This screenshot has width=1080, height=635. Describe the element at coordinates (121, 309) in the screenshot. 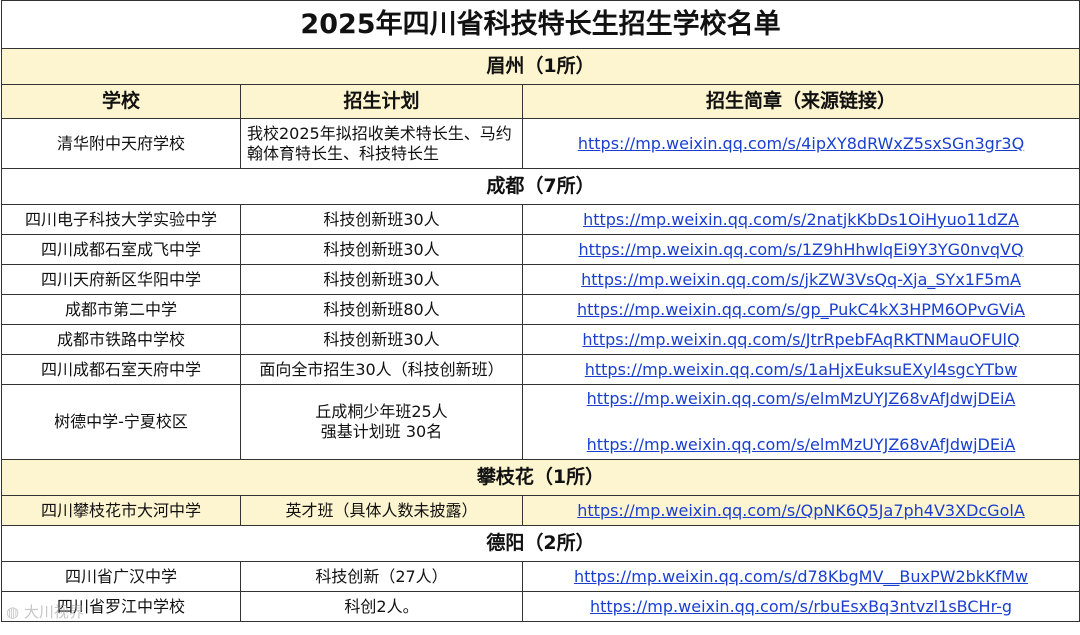

I see `school-name: 成都市第二中学` at that location.